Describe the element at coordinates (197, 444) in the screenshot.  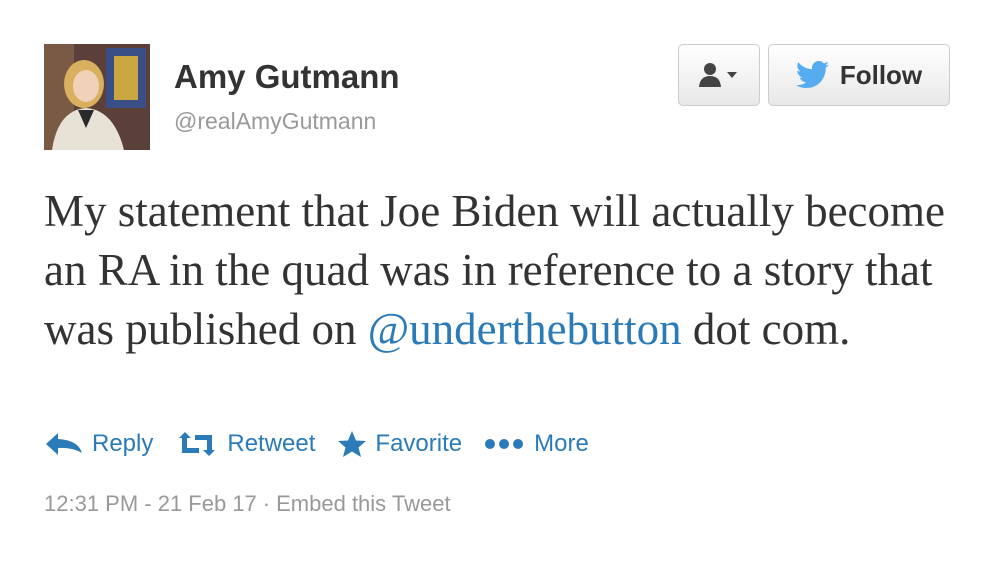
I see `retweet-icon` at that location.